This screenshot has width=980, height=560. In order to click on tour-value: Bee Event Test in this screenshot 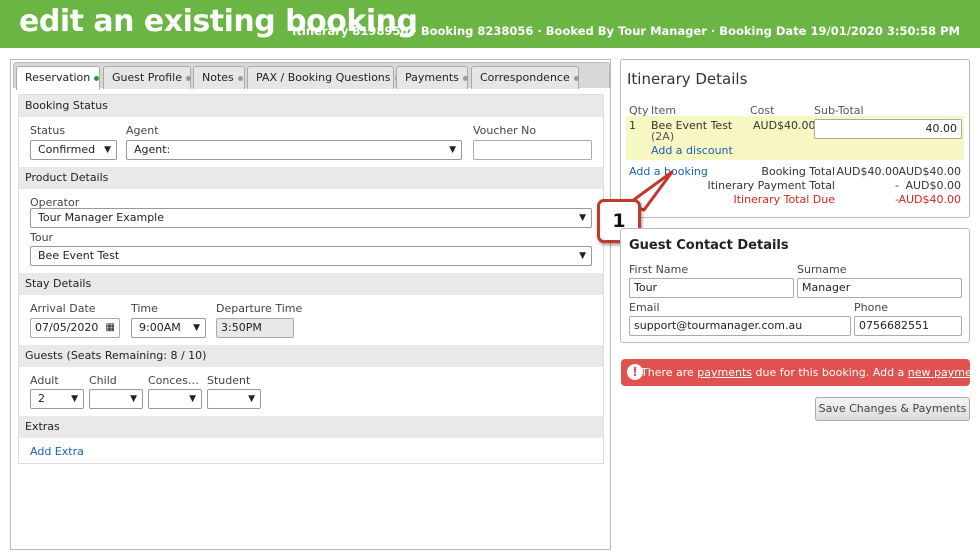, I will do `click(79, 255)`.